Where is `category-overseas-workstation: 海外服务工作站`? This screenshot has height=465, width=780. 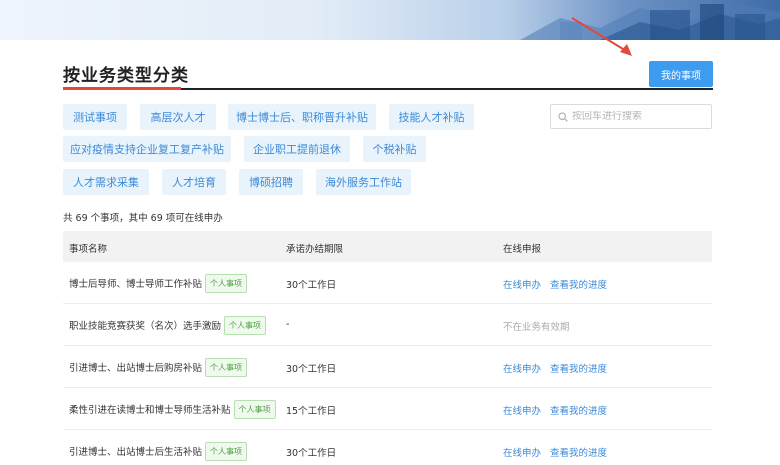
category-overseas-workstation: 海外服务工作站 is located at coordinates (363, 182).